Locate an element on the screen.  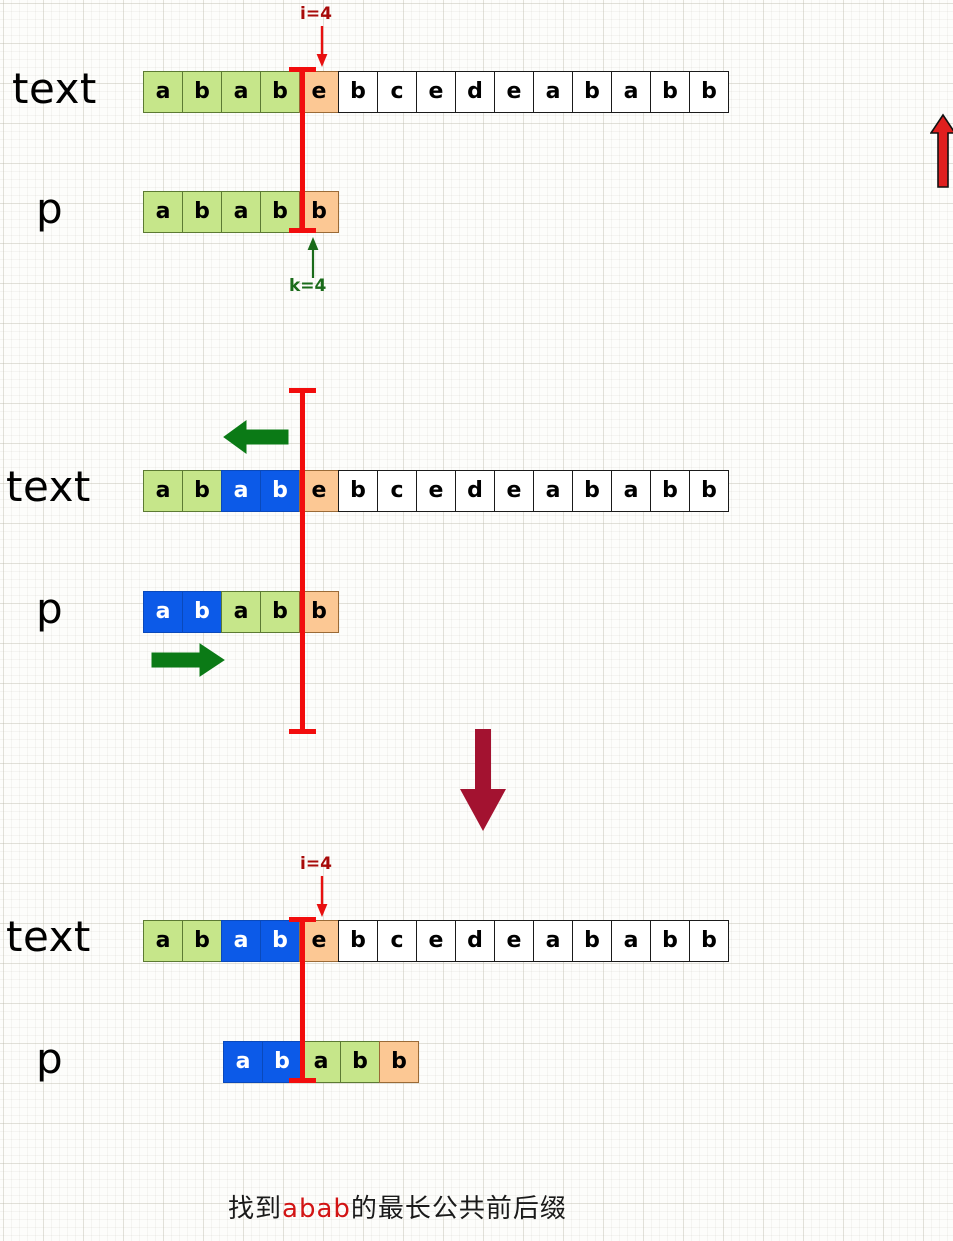
panel2-pattern-strip: ababb is located at coordinates (241, 612).